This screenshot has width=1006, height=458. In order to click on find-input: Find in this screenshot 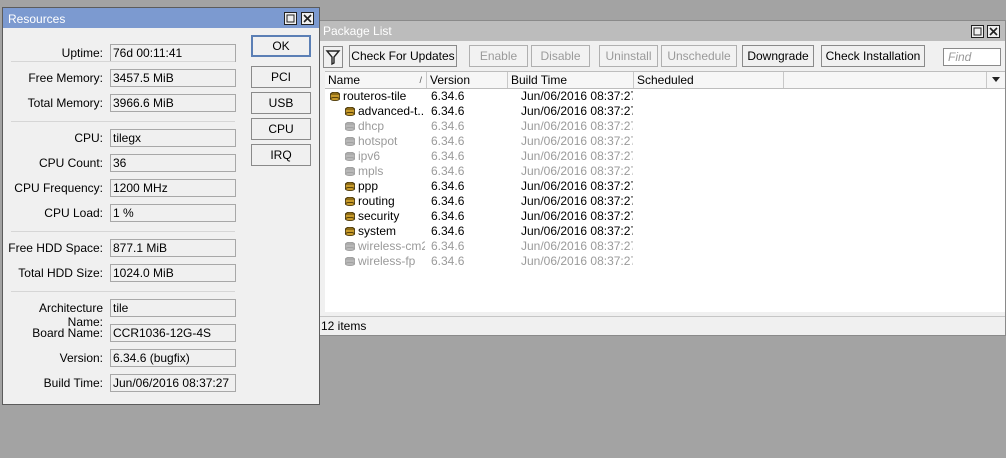, I will do `click(972, 57)`.